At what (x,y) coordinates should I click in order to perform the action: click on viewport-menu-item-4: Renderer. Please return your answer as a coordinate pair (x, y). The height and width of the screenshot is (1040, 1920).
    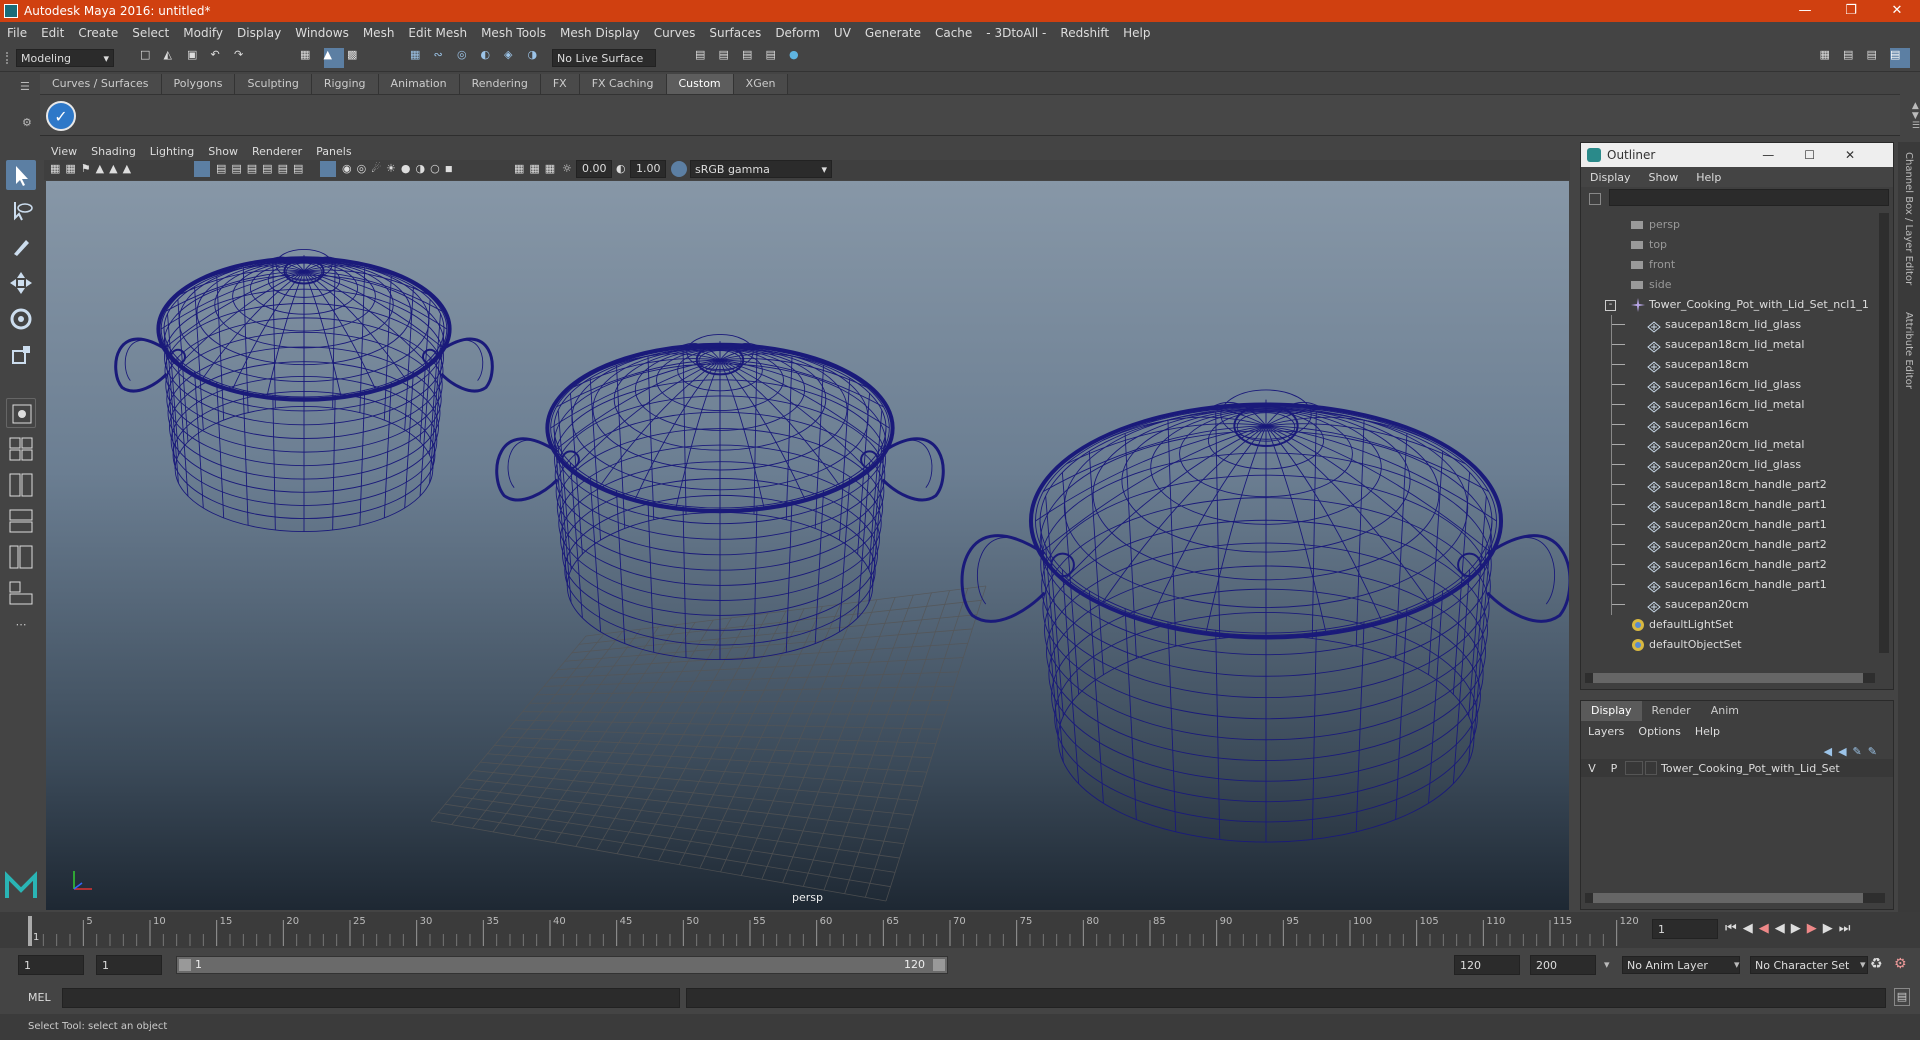
    Looking at the image, I should click on (277, 151).